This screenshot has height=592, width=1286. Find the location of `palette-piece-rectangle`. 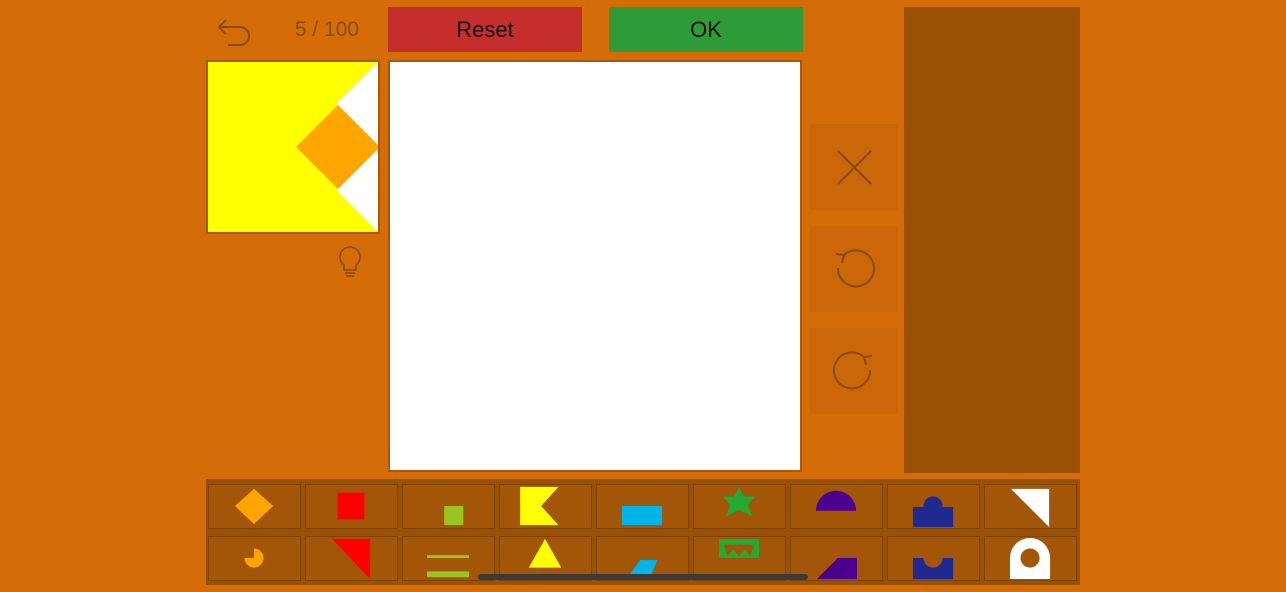

palette-piece-rectangle is located at coordinates (642, 506).